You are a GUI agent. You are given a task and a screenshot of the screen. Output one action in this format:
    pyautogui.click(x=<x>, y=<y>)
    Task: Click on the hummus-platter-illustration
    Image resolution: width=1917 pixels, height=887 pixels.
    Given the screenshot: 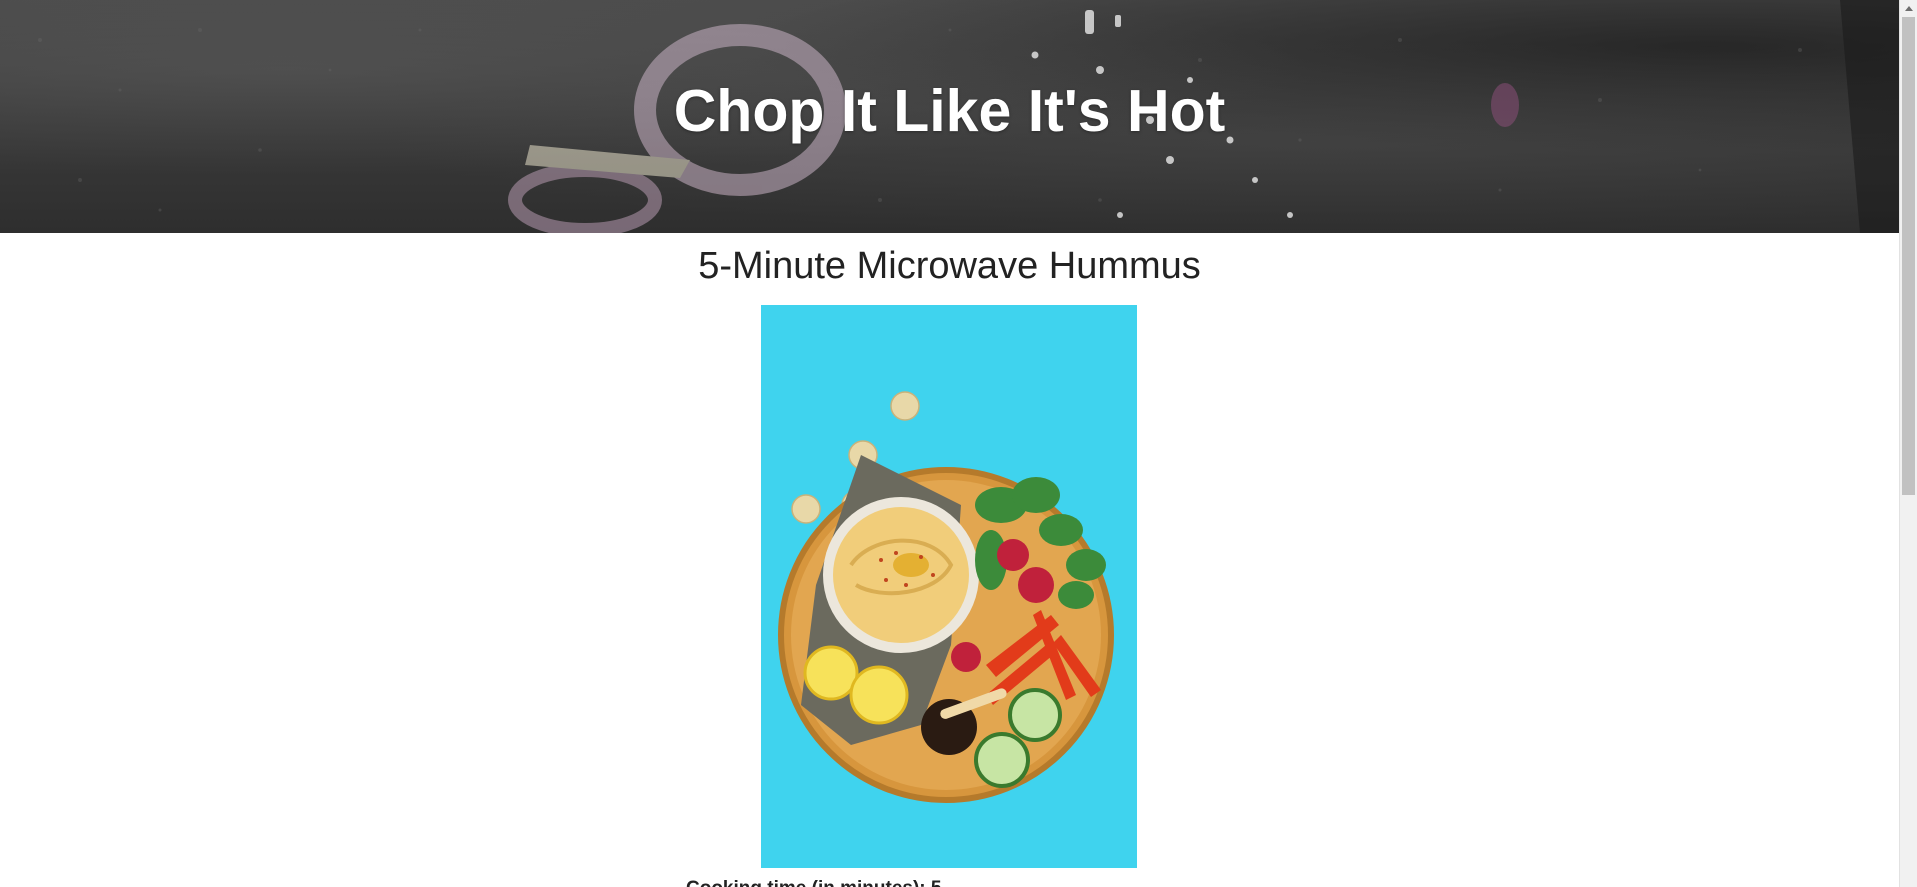 What is the action you would take?
    pyautogui.click(x=949, y=586)
    